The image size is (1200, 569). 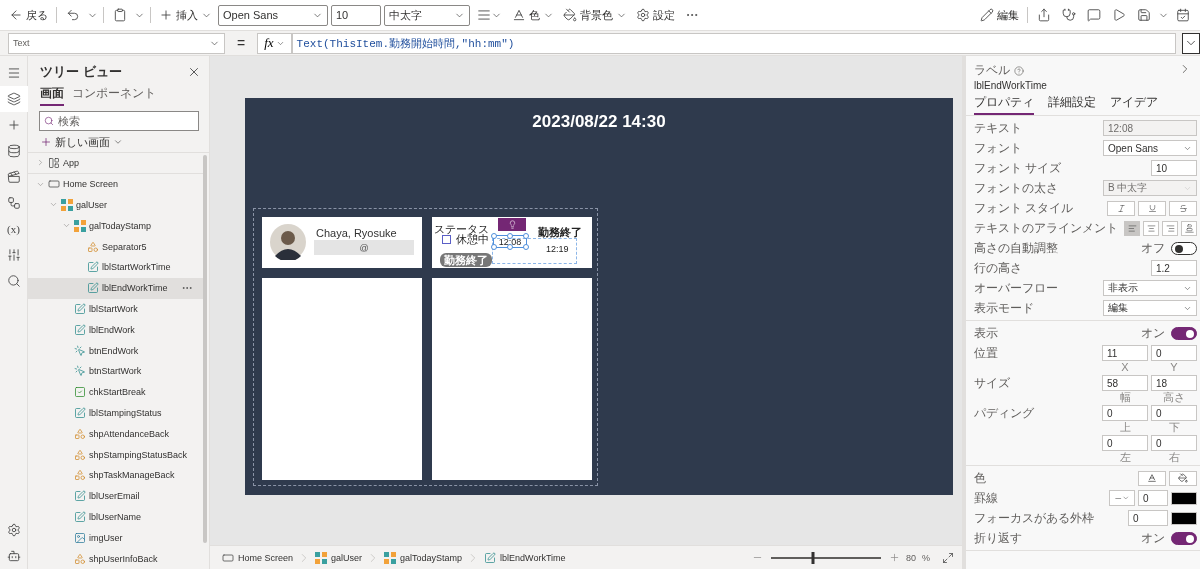 I want to click on strikethrough-button, so click(x=1183, y=208).